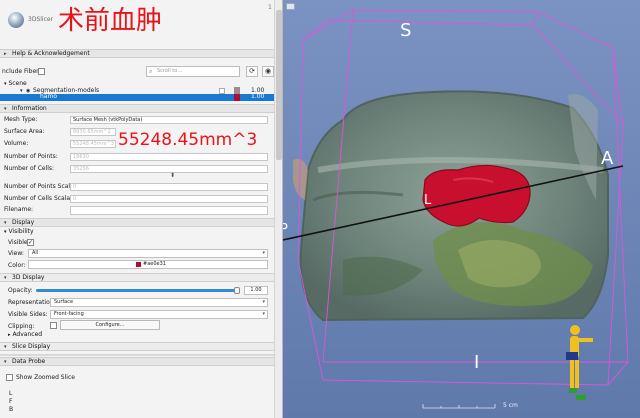 This screenshot has height=418, width=640. What do you see at coordinates (11, 401) in the screenshot?
I see `probe-line-f: F` at bounding box center [11, 401].